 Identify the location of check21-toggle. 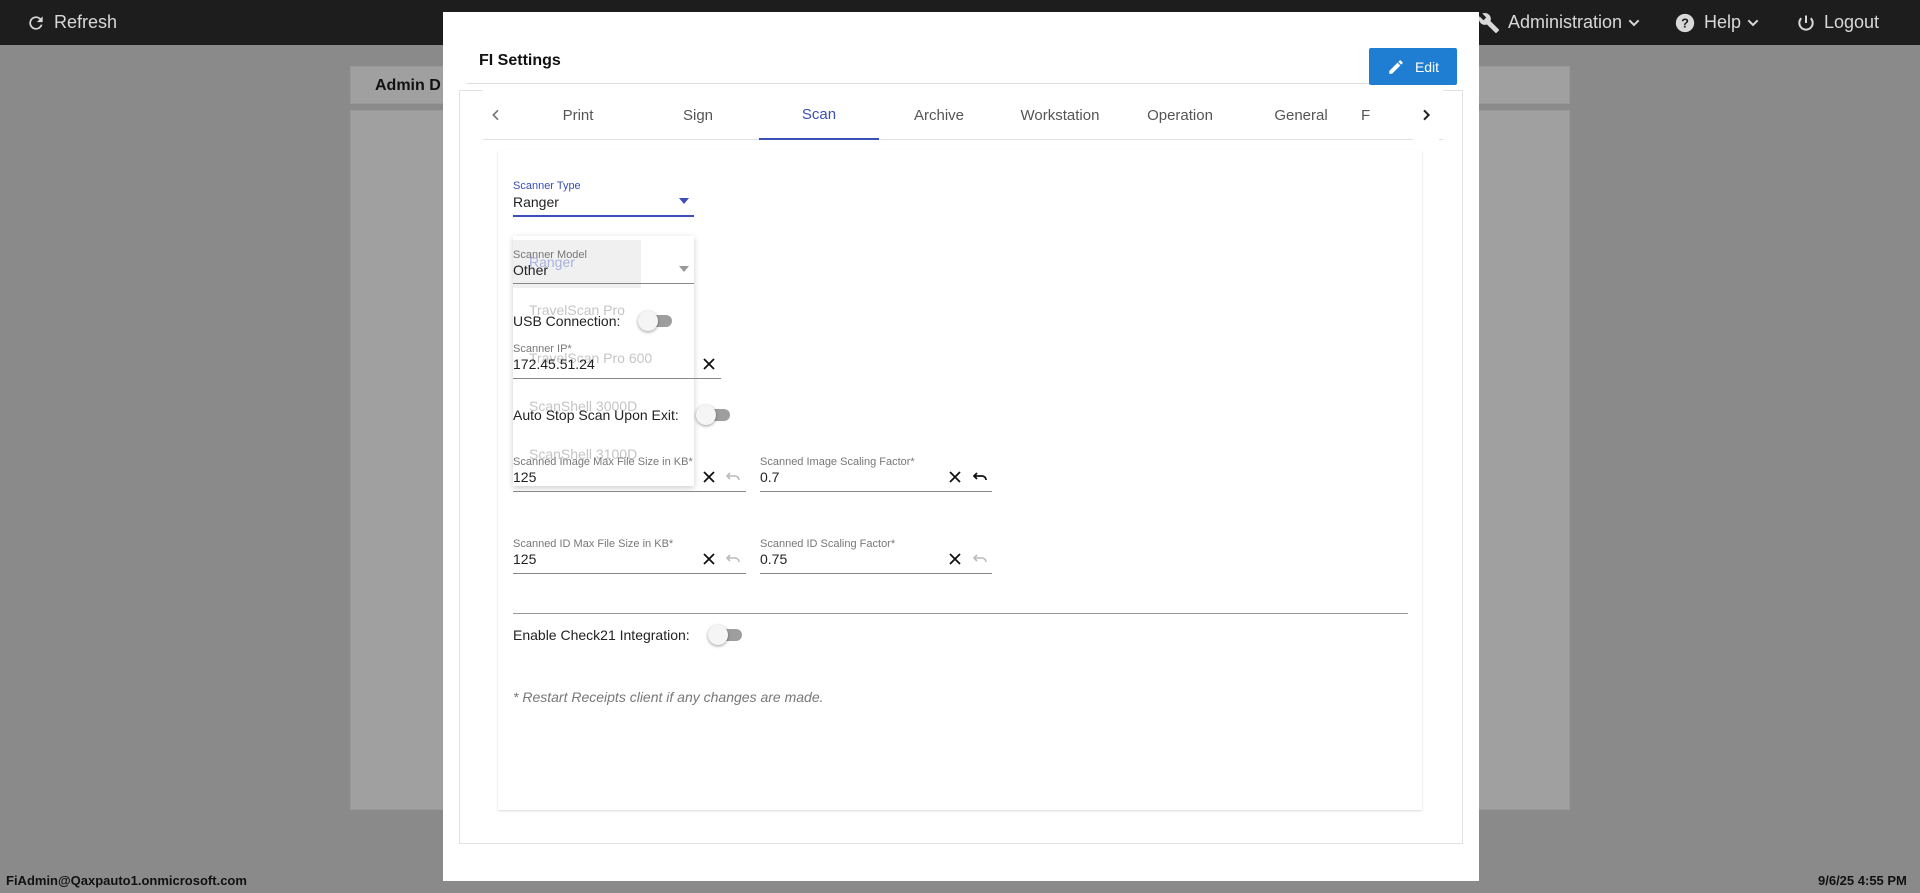
(726, 635).